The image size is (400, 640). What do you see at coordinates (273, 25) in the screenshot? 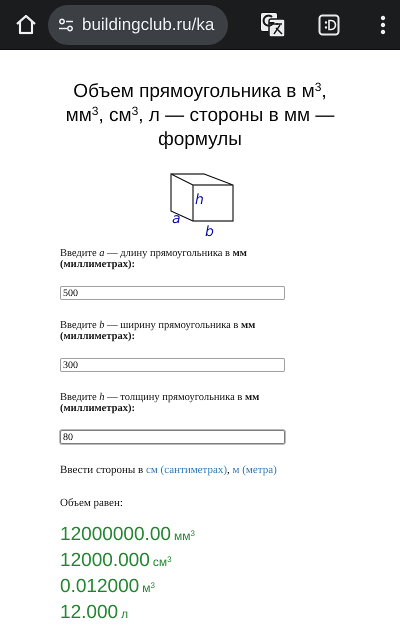
I see `translate-icon` at bounding box center [273, 25].